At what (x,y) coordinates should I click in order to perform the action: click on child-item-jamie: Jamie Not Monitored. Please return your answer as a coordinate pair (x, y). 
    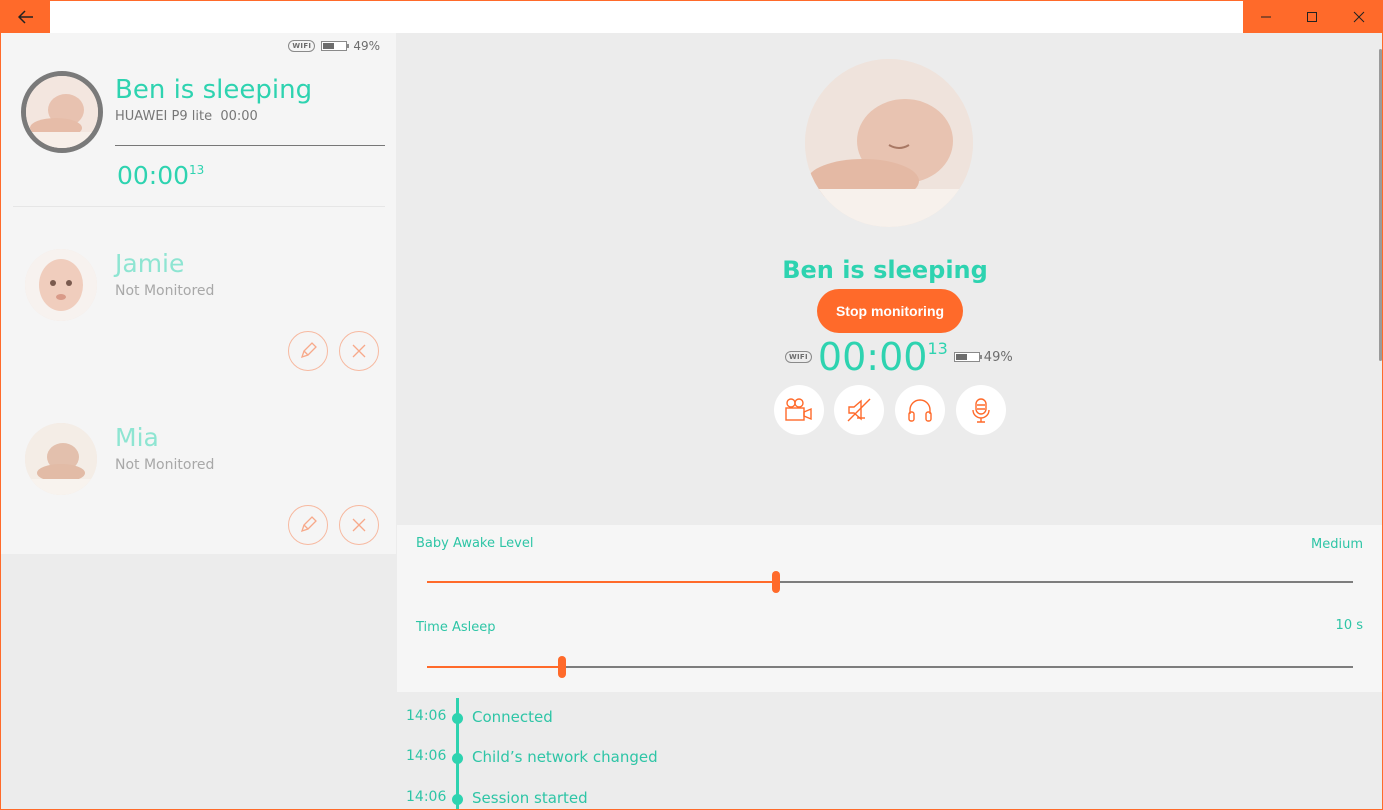
    Looking at the image, I should click on (198, 303).